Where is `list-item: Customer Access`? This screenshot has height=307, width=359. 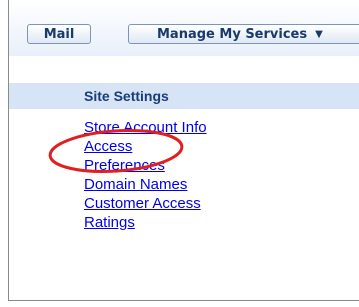
list-item: Customer Access is located at coordinates (145, 204).